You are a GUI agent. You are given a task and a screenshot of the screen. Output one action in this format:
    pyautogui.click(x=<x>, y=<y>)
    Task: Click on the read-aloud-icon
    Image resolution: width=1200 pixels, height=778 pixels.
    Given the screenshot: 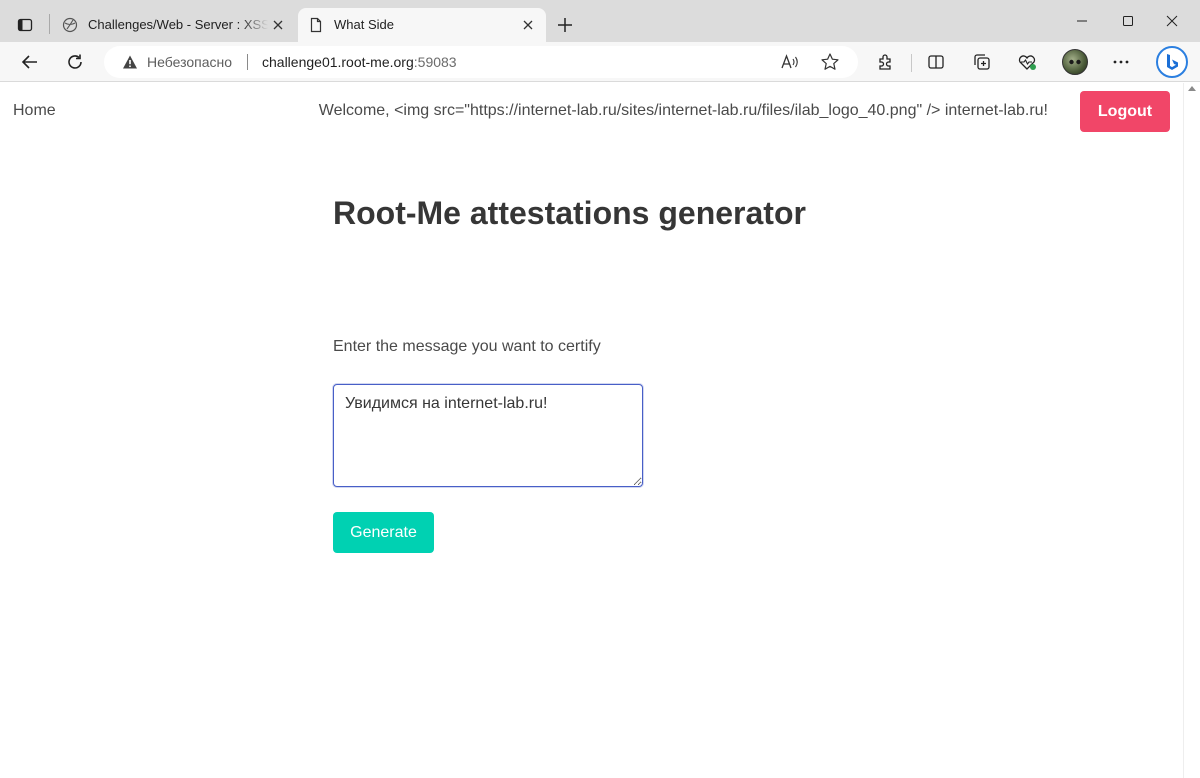 What is the action you would take?
    pyautogui.click(x=790, y=62)
    